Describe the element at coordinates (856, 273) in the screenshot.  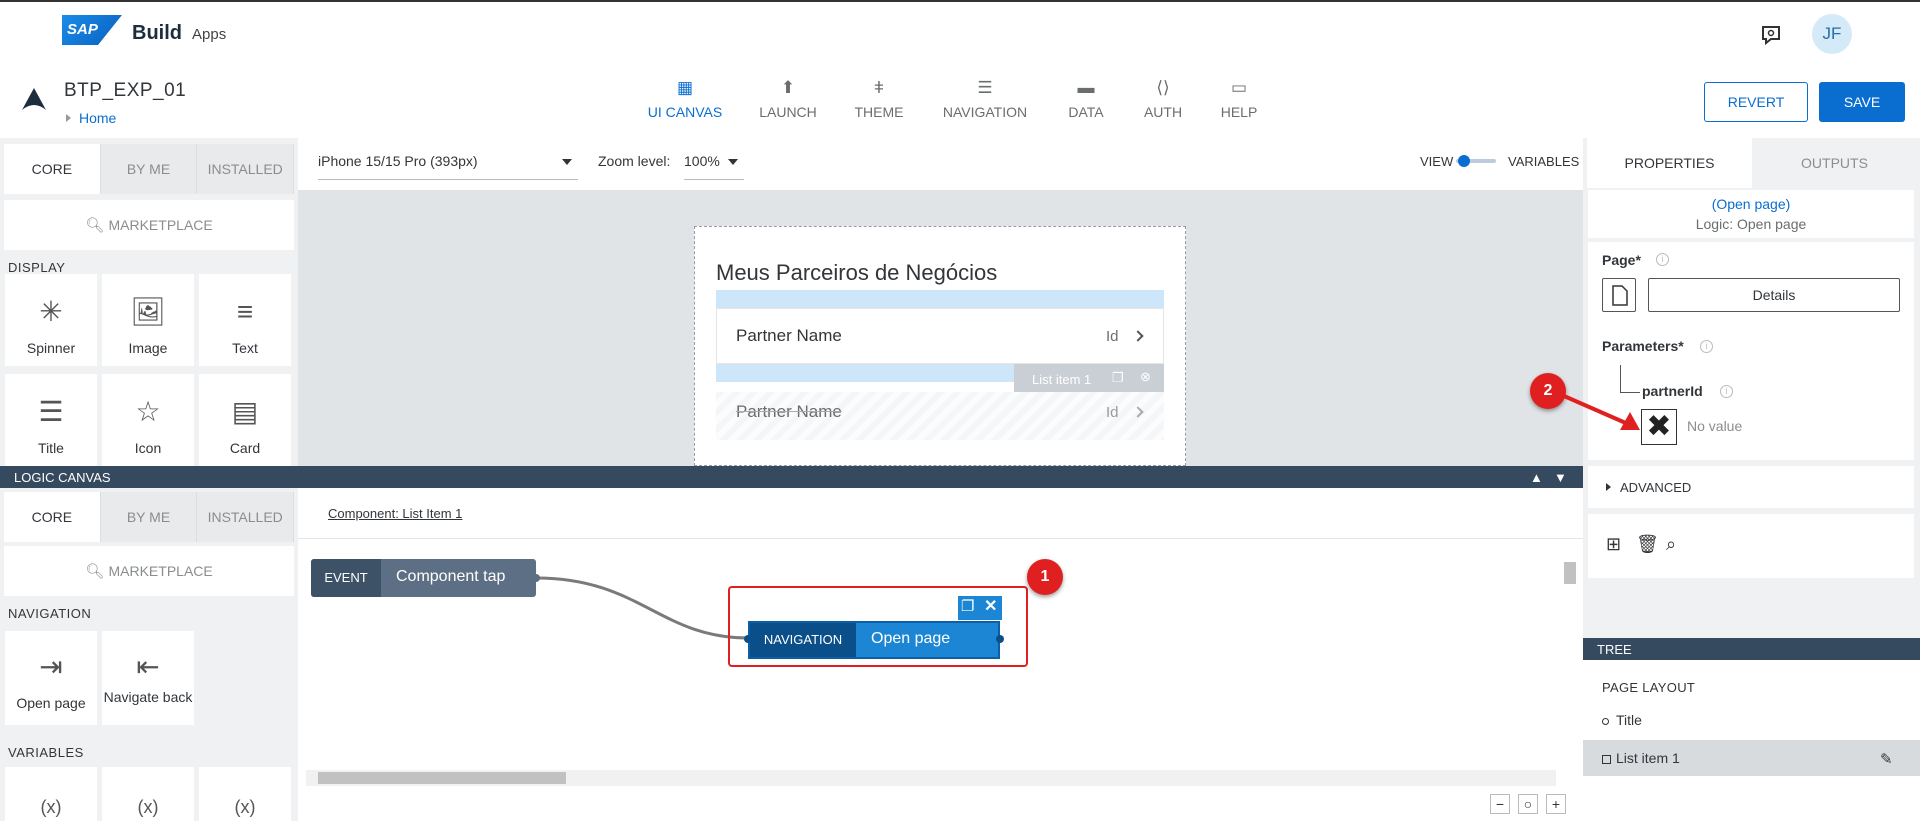
I see `phone-page-title: Meus Parceiros de Negócios` at that location.